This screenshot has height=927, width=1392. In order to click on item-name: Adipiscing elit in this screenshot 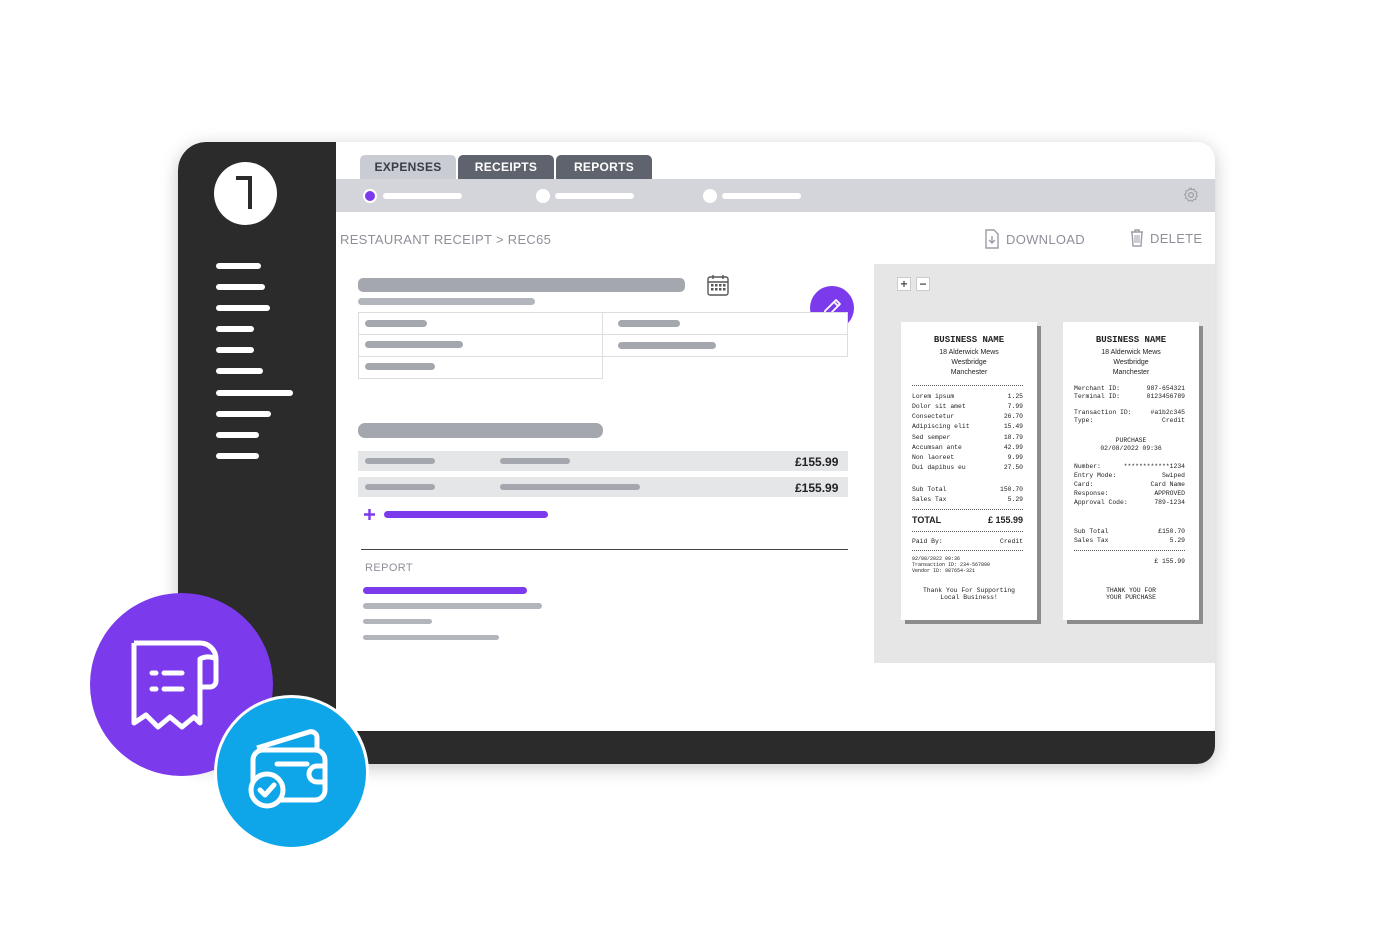, I will do `click(941, 426)`.